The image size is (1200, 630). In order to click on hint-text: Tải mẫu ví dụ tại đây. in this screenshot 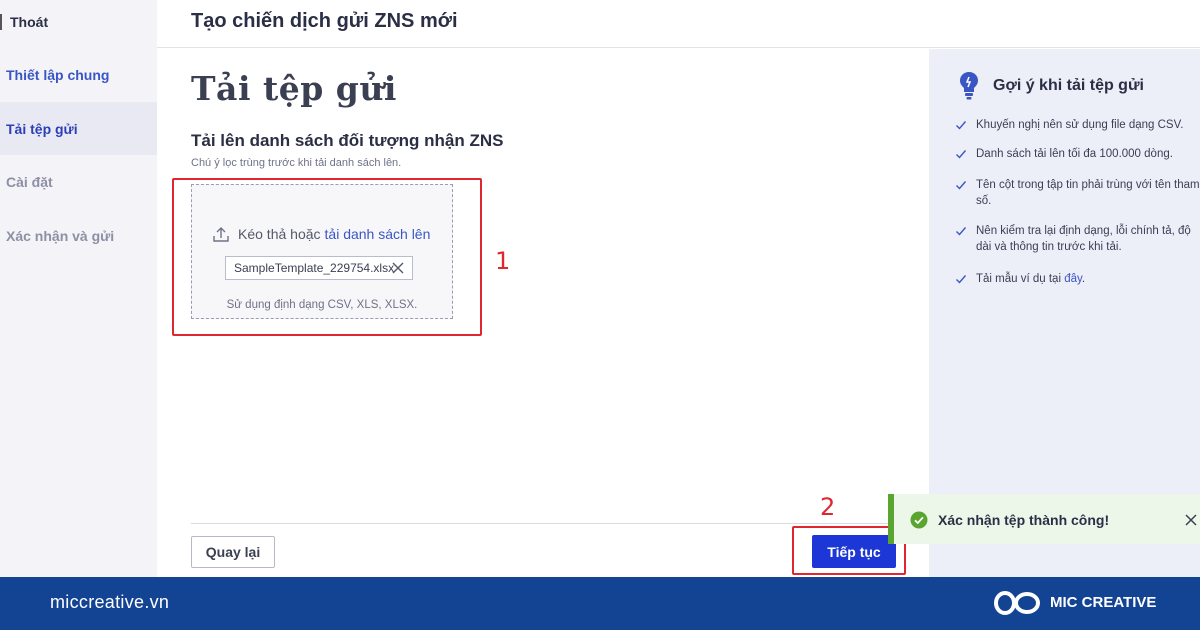, I will do `click(1030, 279)`.